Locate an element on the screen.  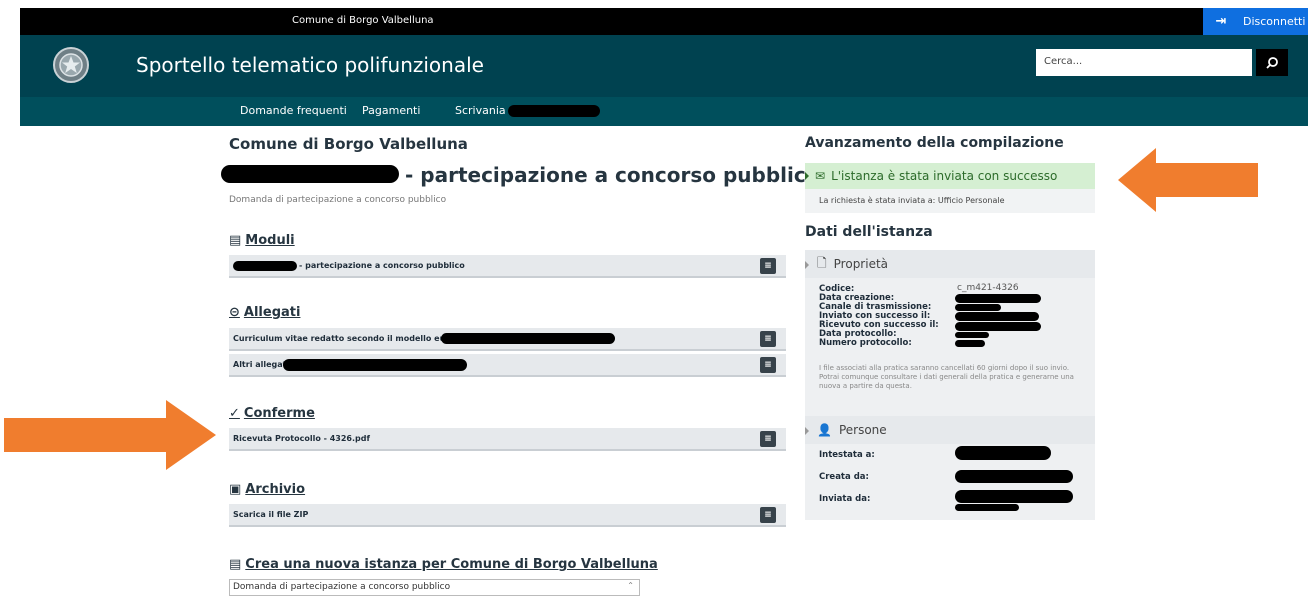
logout-label: Disconnetti is located at coordinates (1274, 21).